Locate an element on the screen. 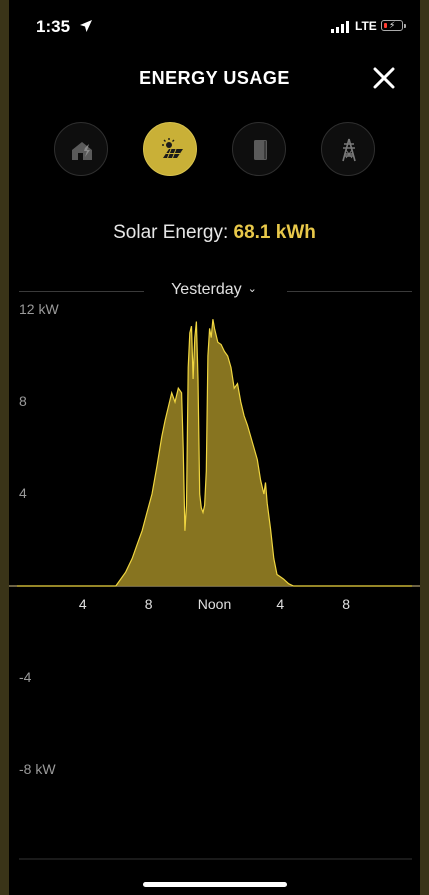  divider-left is located at coordinates (81, 291).